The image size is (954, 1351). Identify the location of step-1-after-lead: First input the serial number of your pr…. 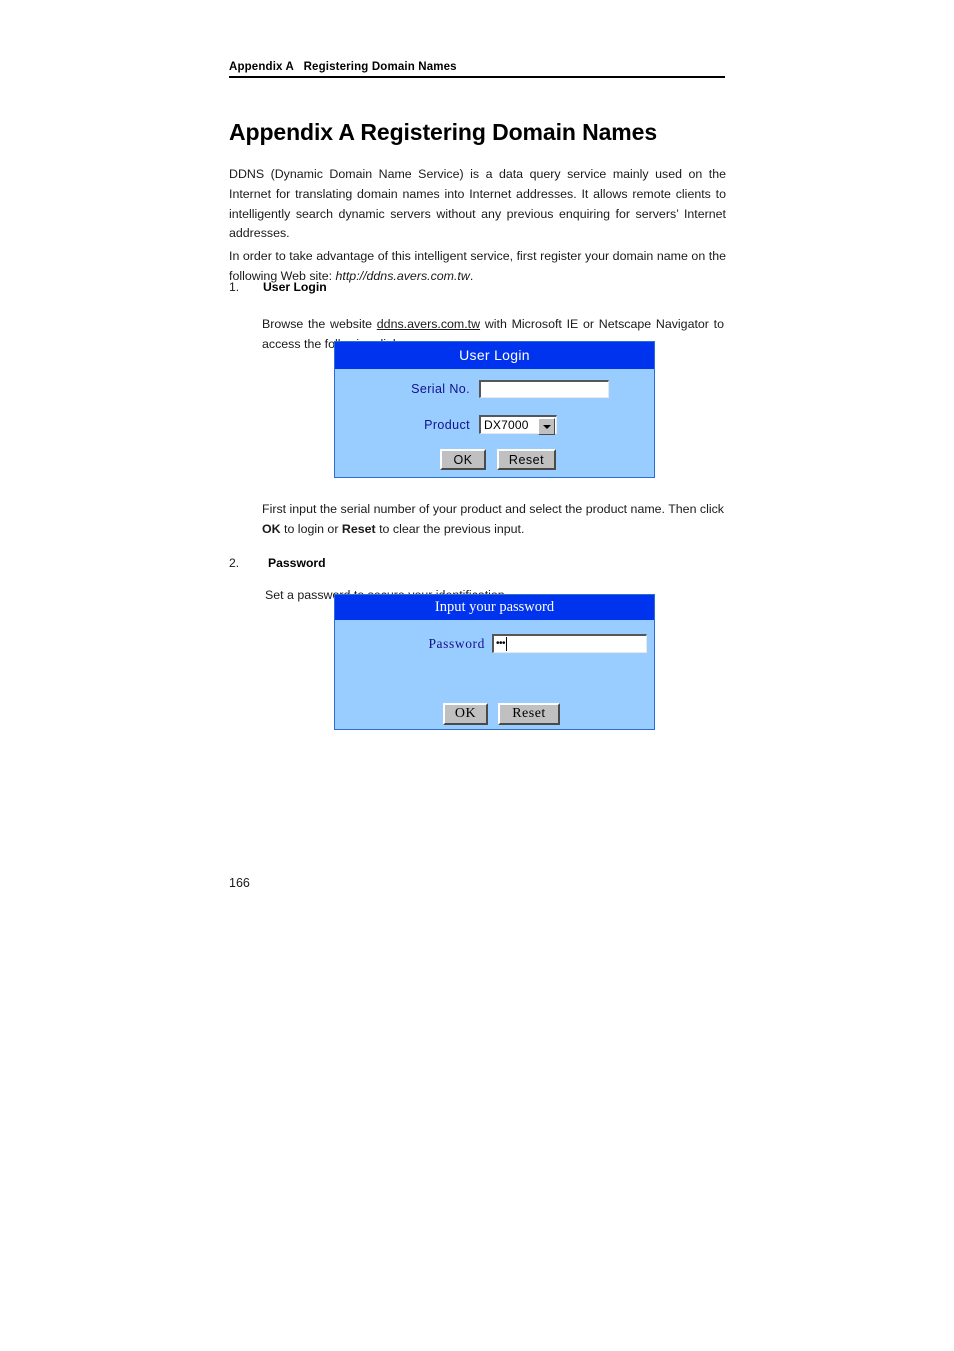
(493, 509).